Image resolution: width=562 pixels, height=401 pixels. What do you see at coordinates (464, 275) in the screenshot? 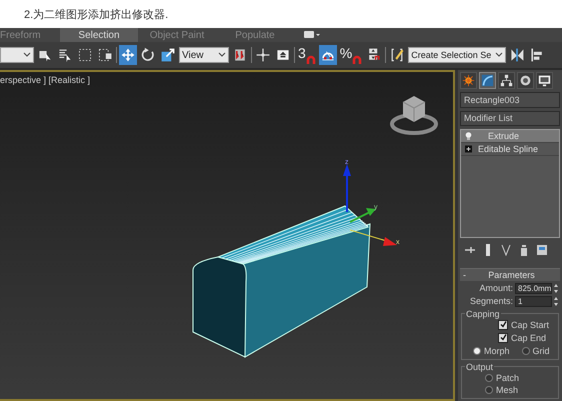
I see `collapse-toggle: -` at bounding box center [464, 275].